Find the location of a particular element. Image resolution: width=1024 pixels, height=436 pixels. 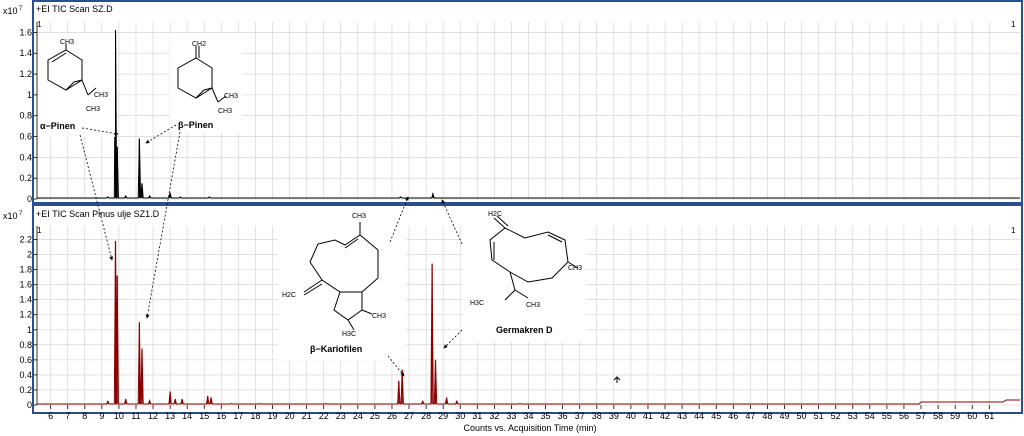

caryophyllene-ch3-b: CH3 is located at coordinates (379, 316).